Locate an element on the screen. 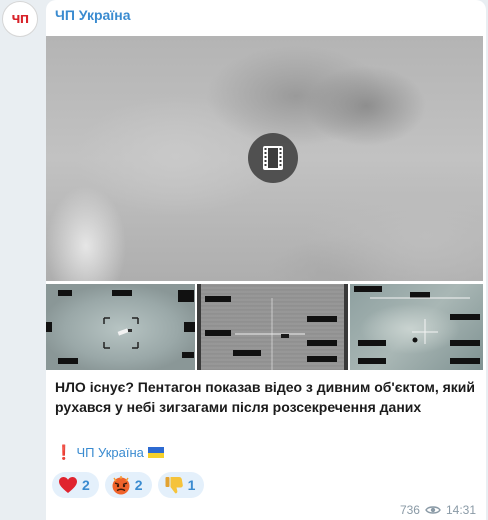  message-meta: 736 14:31 is located at coordinates (438, 510).